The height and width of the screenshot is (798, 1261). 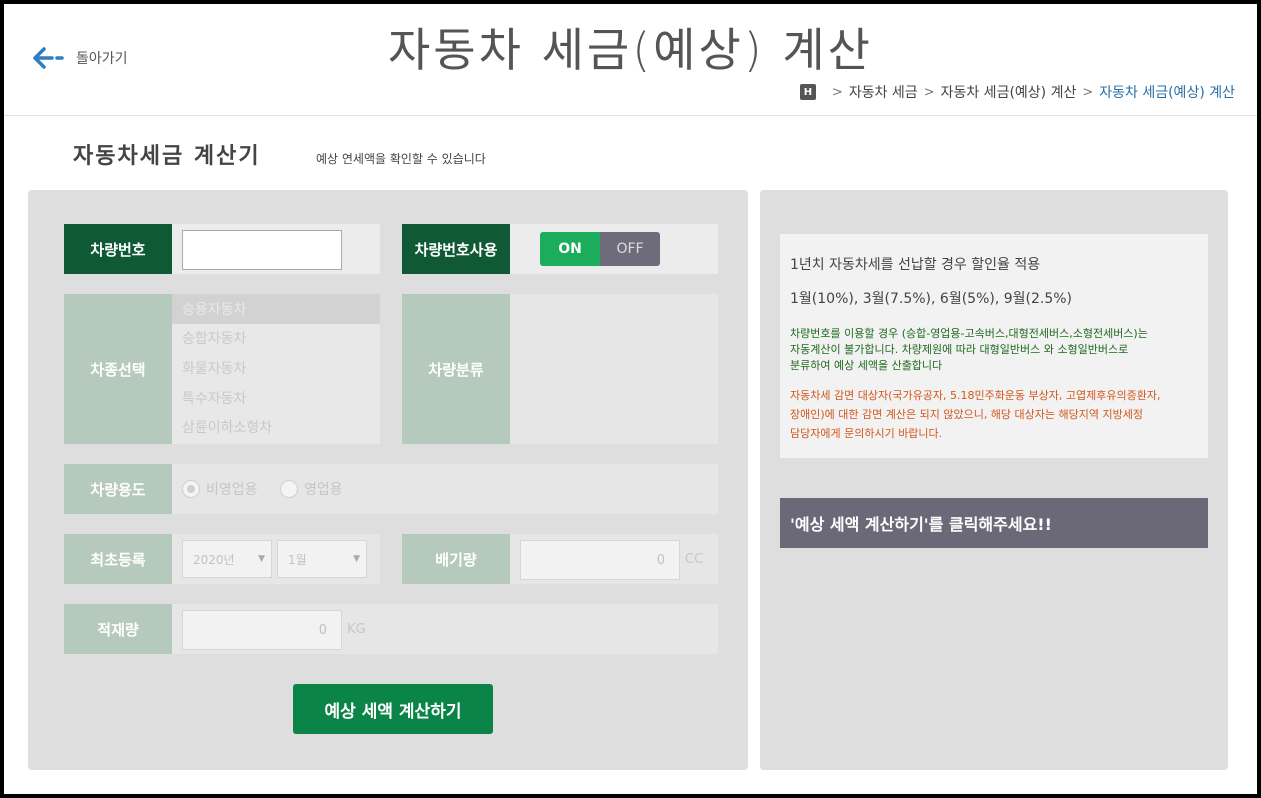 What do you see at coordinates (323, 490) in the screenshot?
I see `radio-label: 영업용` at bounding box center [323, 490].